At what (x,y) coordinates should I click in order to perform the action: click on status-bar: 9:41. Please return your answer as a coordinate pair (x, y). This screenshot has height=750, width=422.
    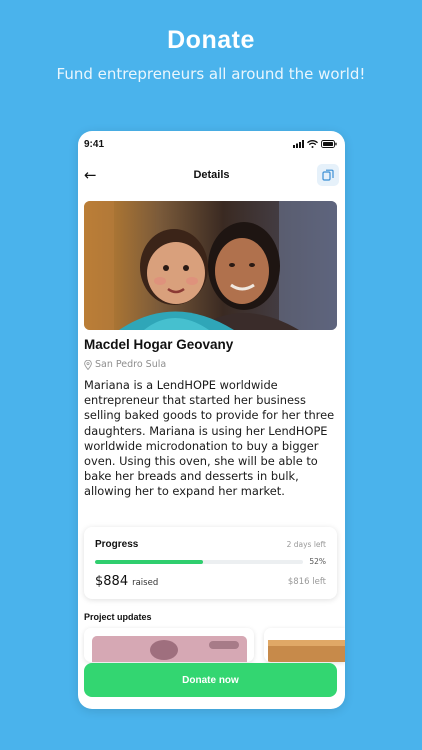
    Looking at the image, I should click on (210, 144).